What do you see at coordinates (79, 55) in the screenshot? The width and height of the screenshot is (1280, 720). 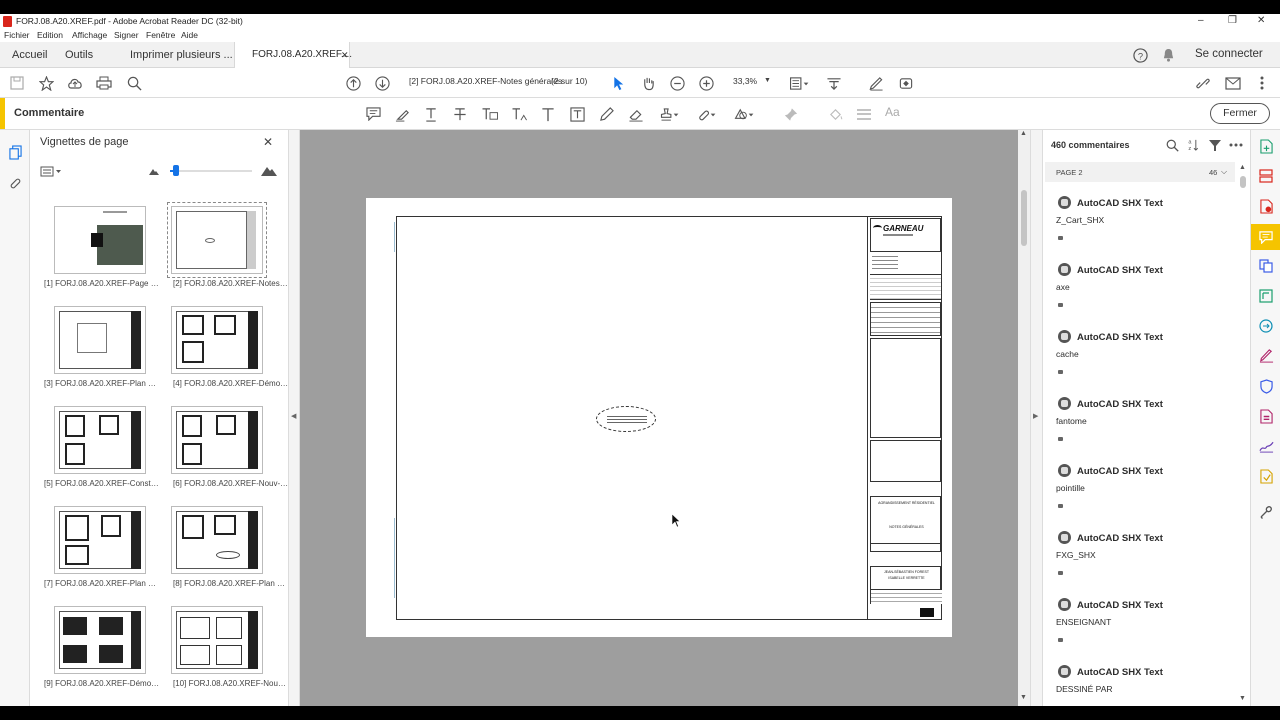 I see `tab-tools: Outils` at bounding box center [79, 55].